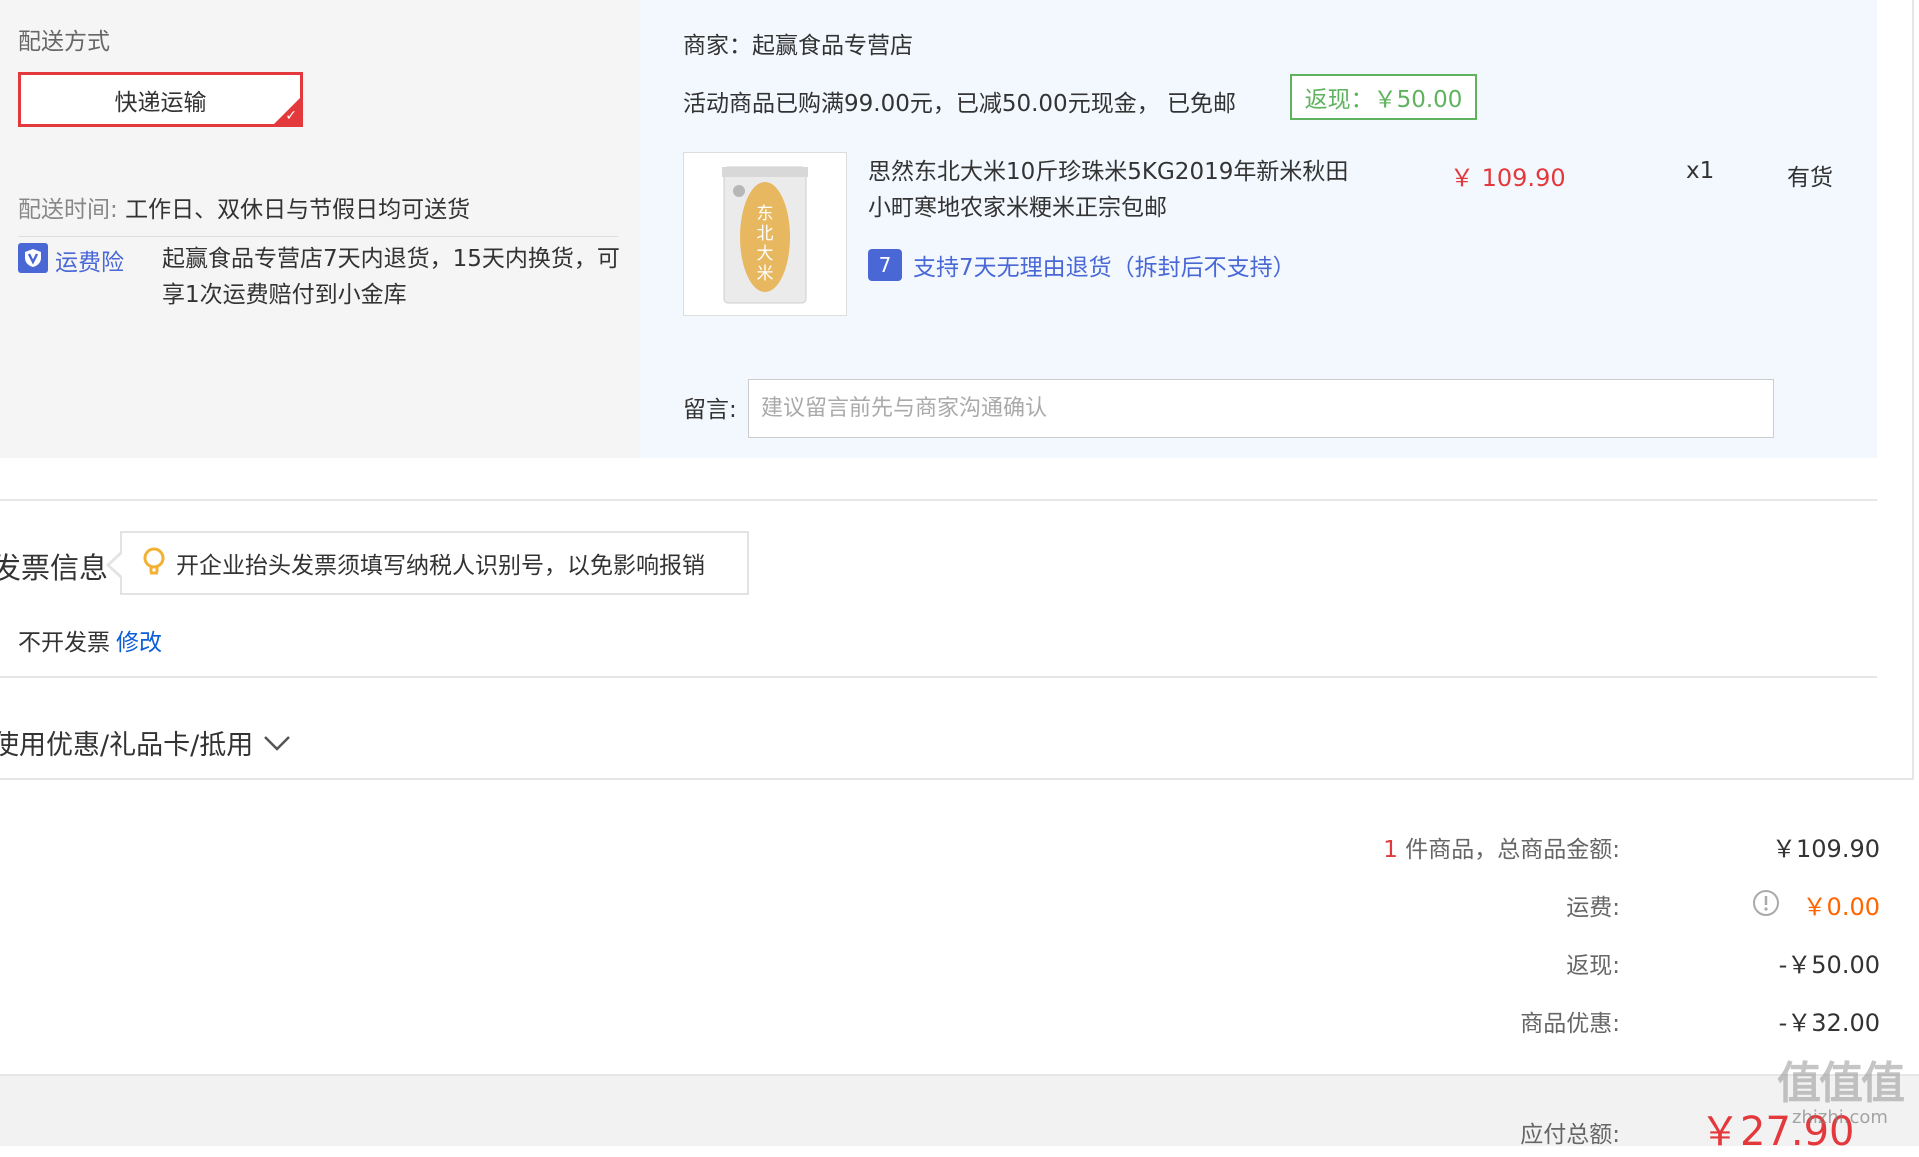 Image resolution: width=1919 pixels, height=1157 pixels. I want to click on shipping-insurance-desc: 起赢食品专营店7天内退货，15天内换货，可享1次运费赔付到小金库, so click(391, 277).